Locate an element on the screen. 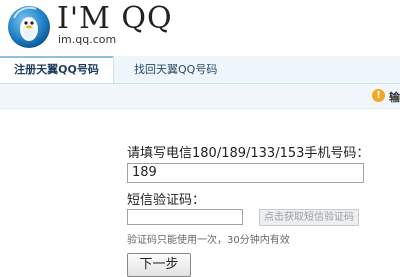 Image resolution: width=400 pixels, height=277 pixels. code-label: 短信验证码： is located at coordinates (166, 200).